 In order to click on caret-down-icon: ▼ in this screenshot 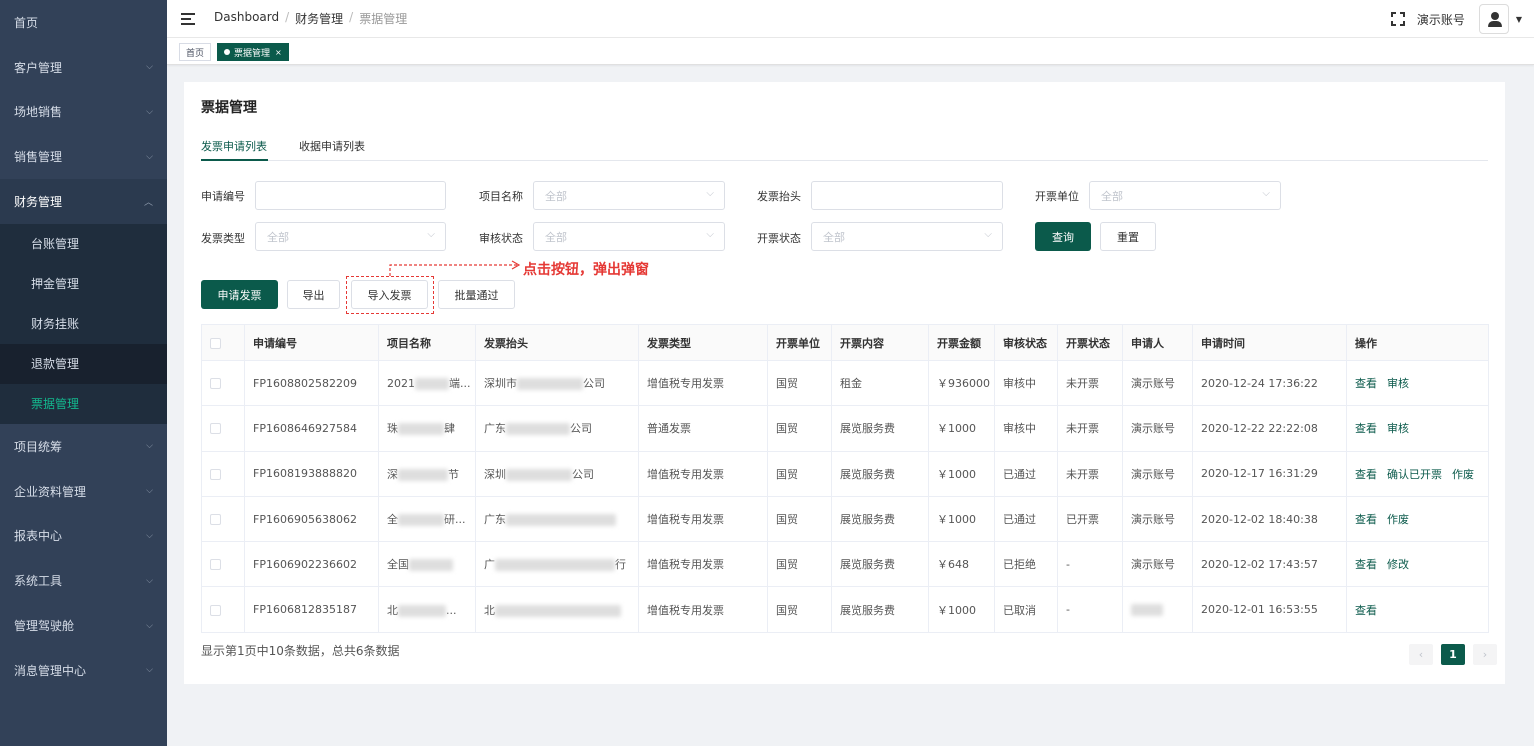, I will do `click(1519, 19)`.